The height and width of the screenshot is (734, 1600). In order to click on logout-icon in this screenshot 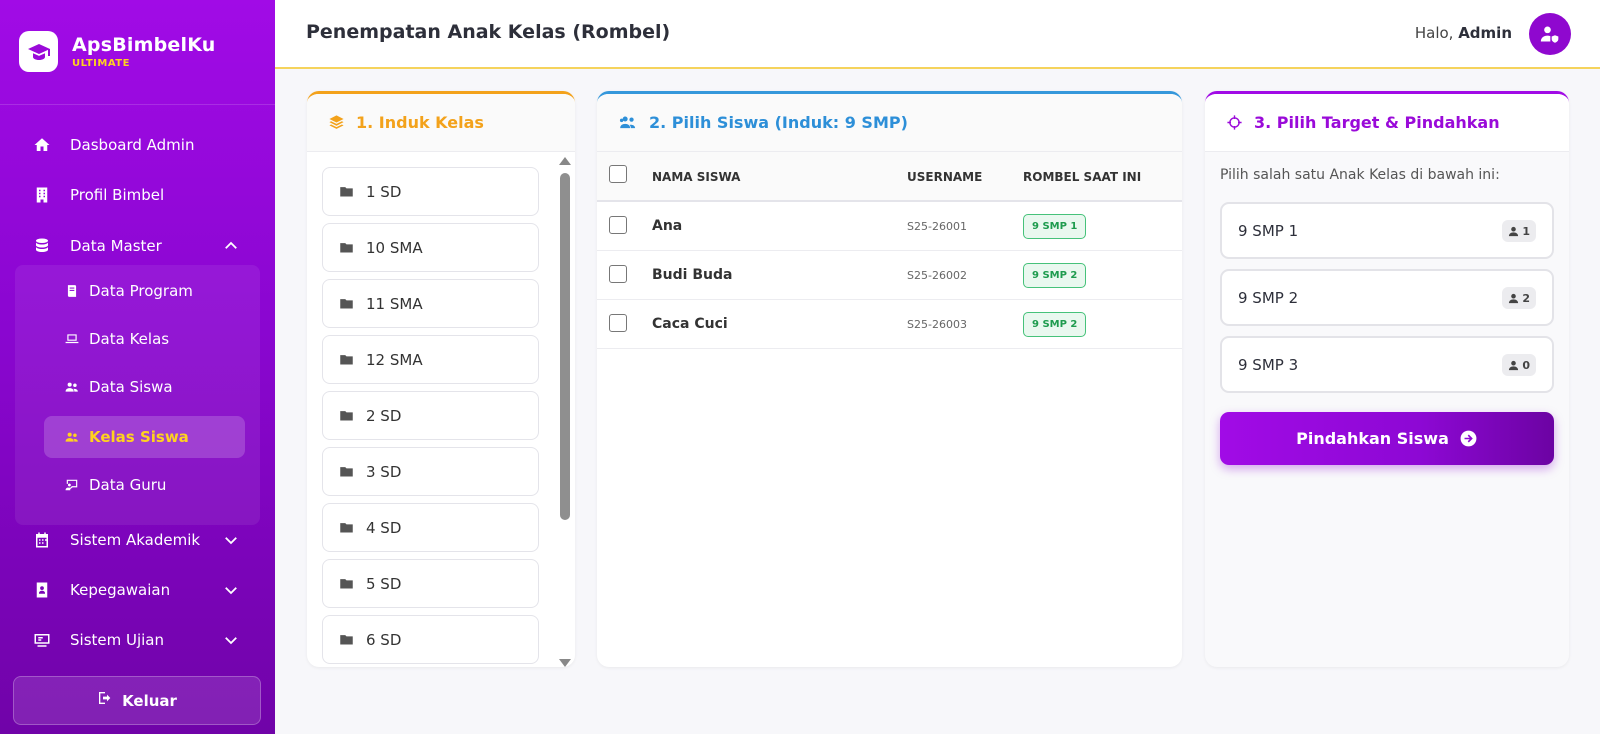, I will do `click(105, 697)`.